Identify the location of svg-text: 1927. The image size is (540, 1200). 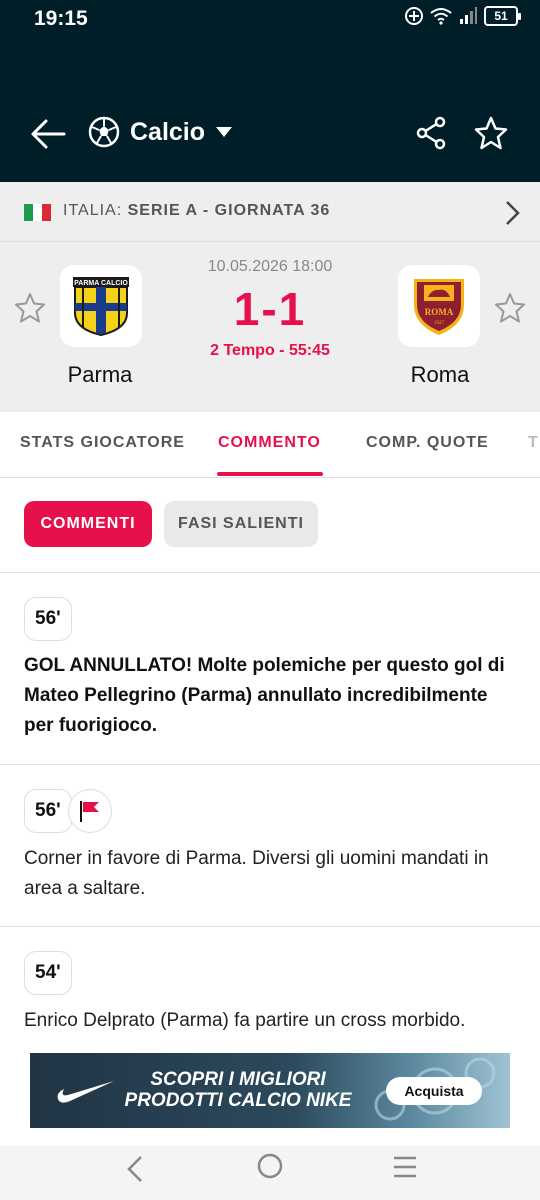
(439, 323).